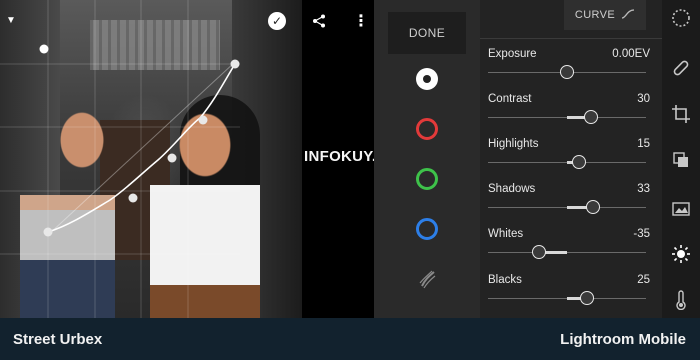 The image size is (700, 360). I want to click on slider-whites: Whites -35, so click(569, 248).